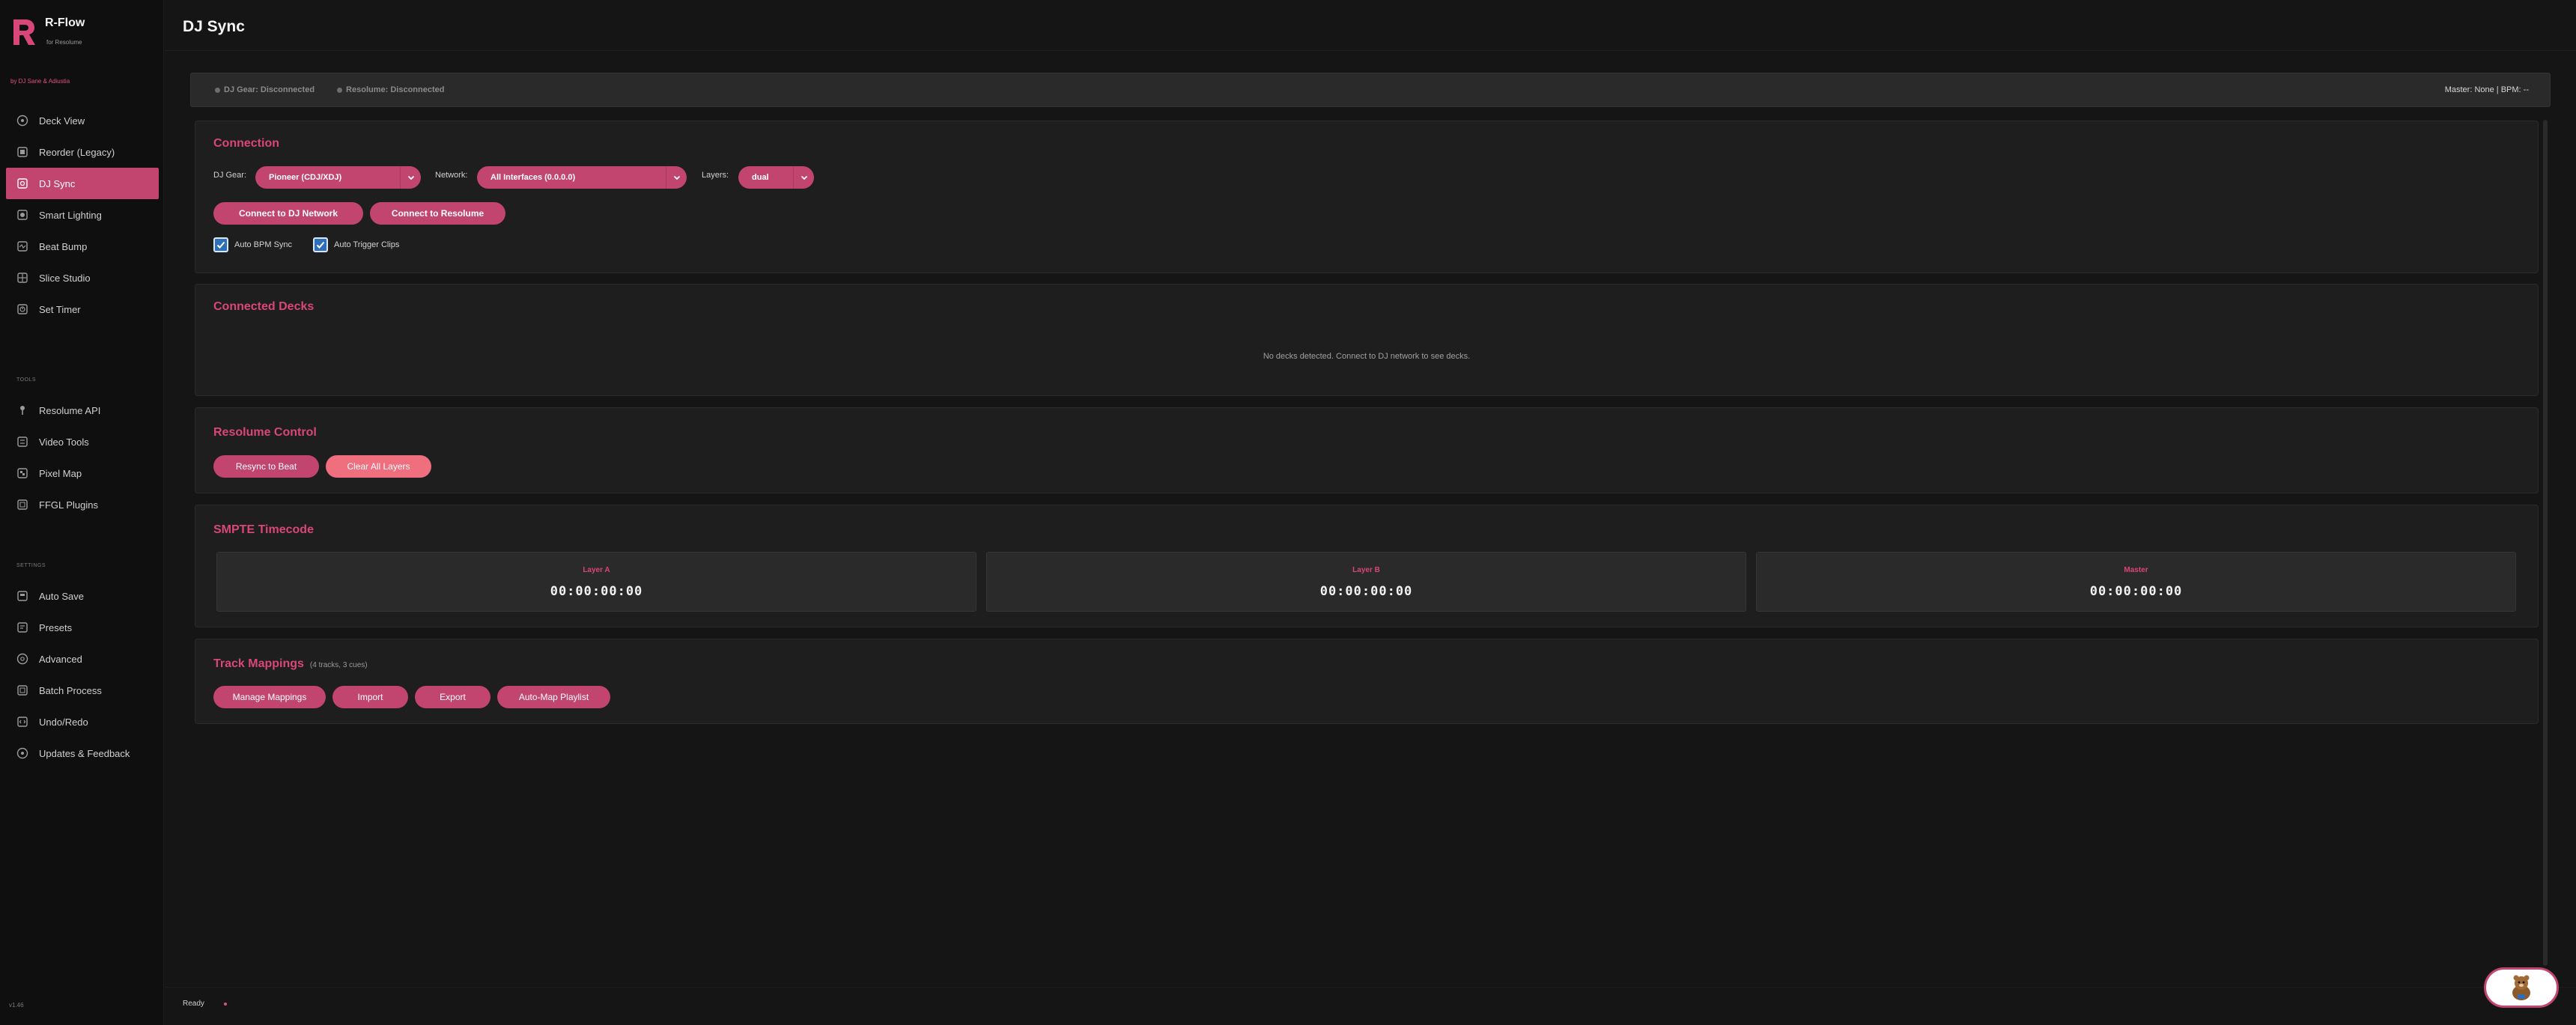  What do you see at coordinates (2545, 543) in the screenshot?
I see `main-scrollbar` at bounding box center [2545, 543].